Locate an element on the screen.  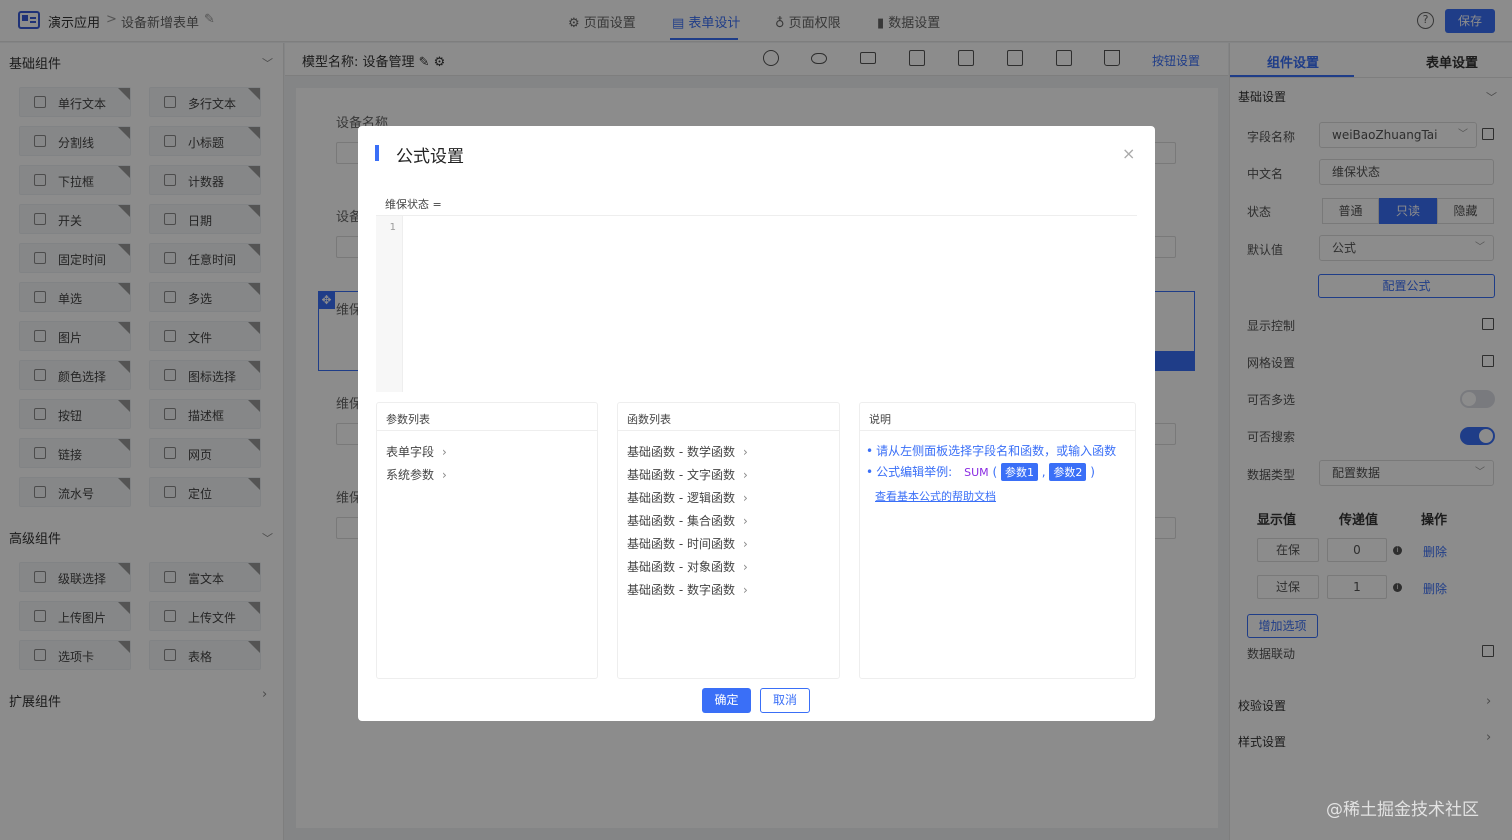
cancel-button: 取消 is located at coordinates (785, 700).